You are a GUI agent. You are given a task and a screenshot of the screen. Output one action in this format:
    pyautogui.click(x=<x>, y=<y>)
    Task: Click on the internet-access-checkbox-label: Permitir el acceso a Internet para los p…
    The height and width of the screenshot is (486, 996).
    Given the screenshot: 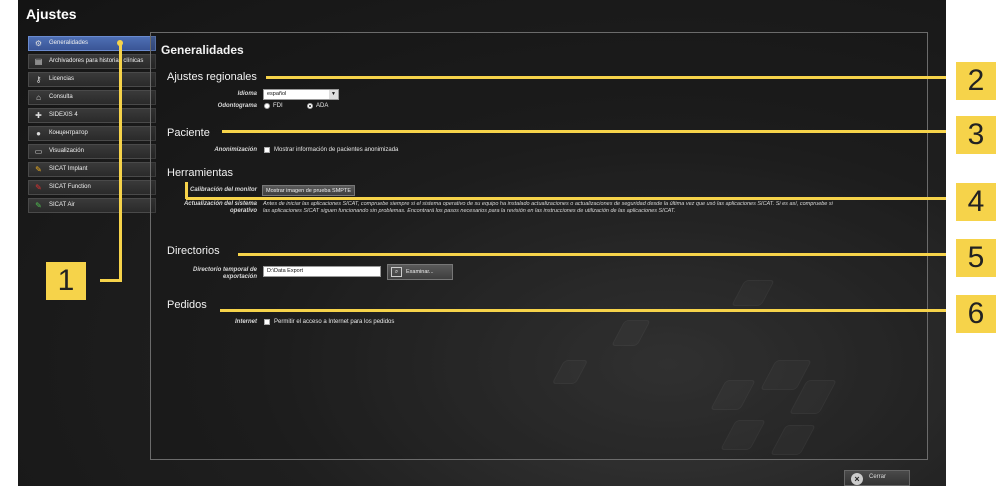 What is the action you would take?
    pyautogui.click(x=334, y=322)
    